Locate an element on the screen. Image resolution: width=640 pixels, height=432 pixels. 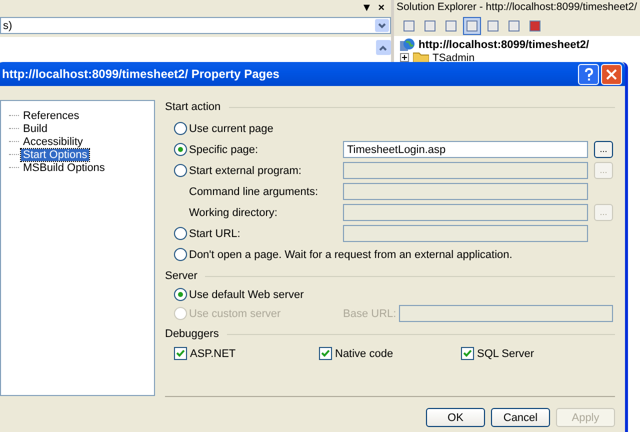
tree-item: Accessibility is located at coordinates (53, 142).